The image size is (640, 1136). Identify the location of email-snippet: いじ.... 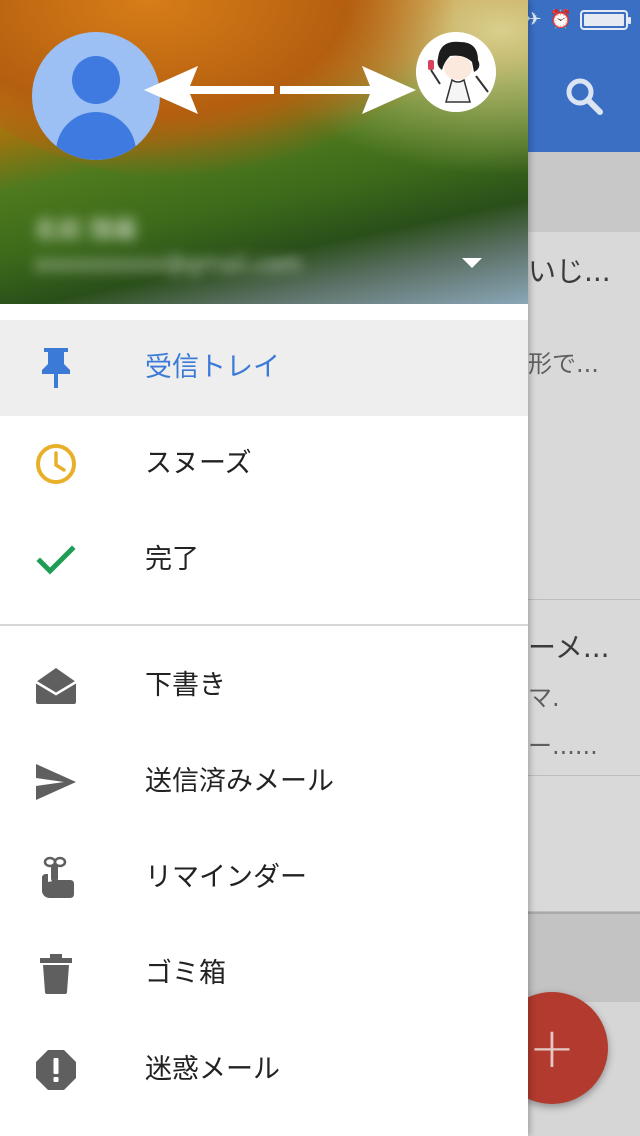
(569, 271).